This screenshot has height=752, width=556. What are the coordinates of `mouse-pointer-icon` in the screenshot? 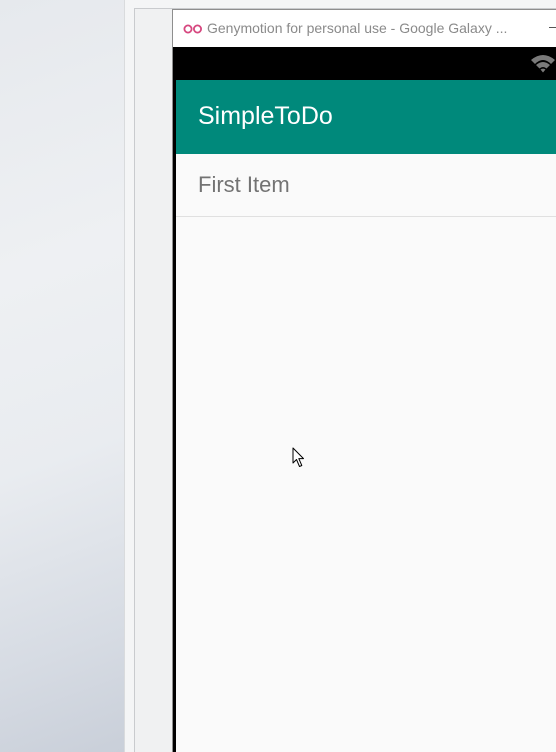 It's located at (298, 457).